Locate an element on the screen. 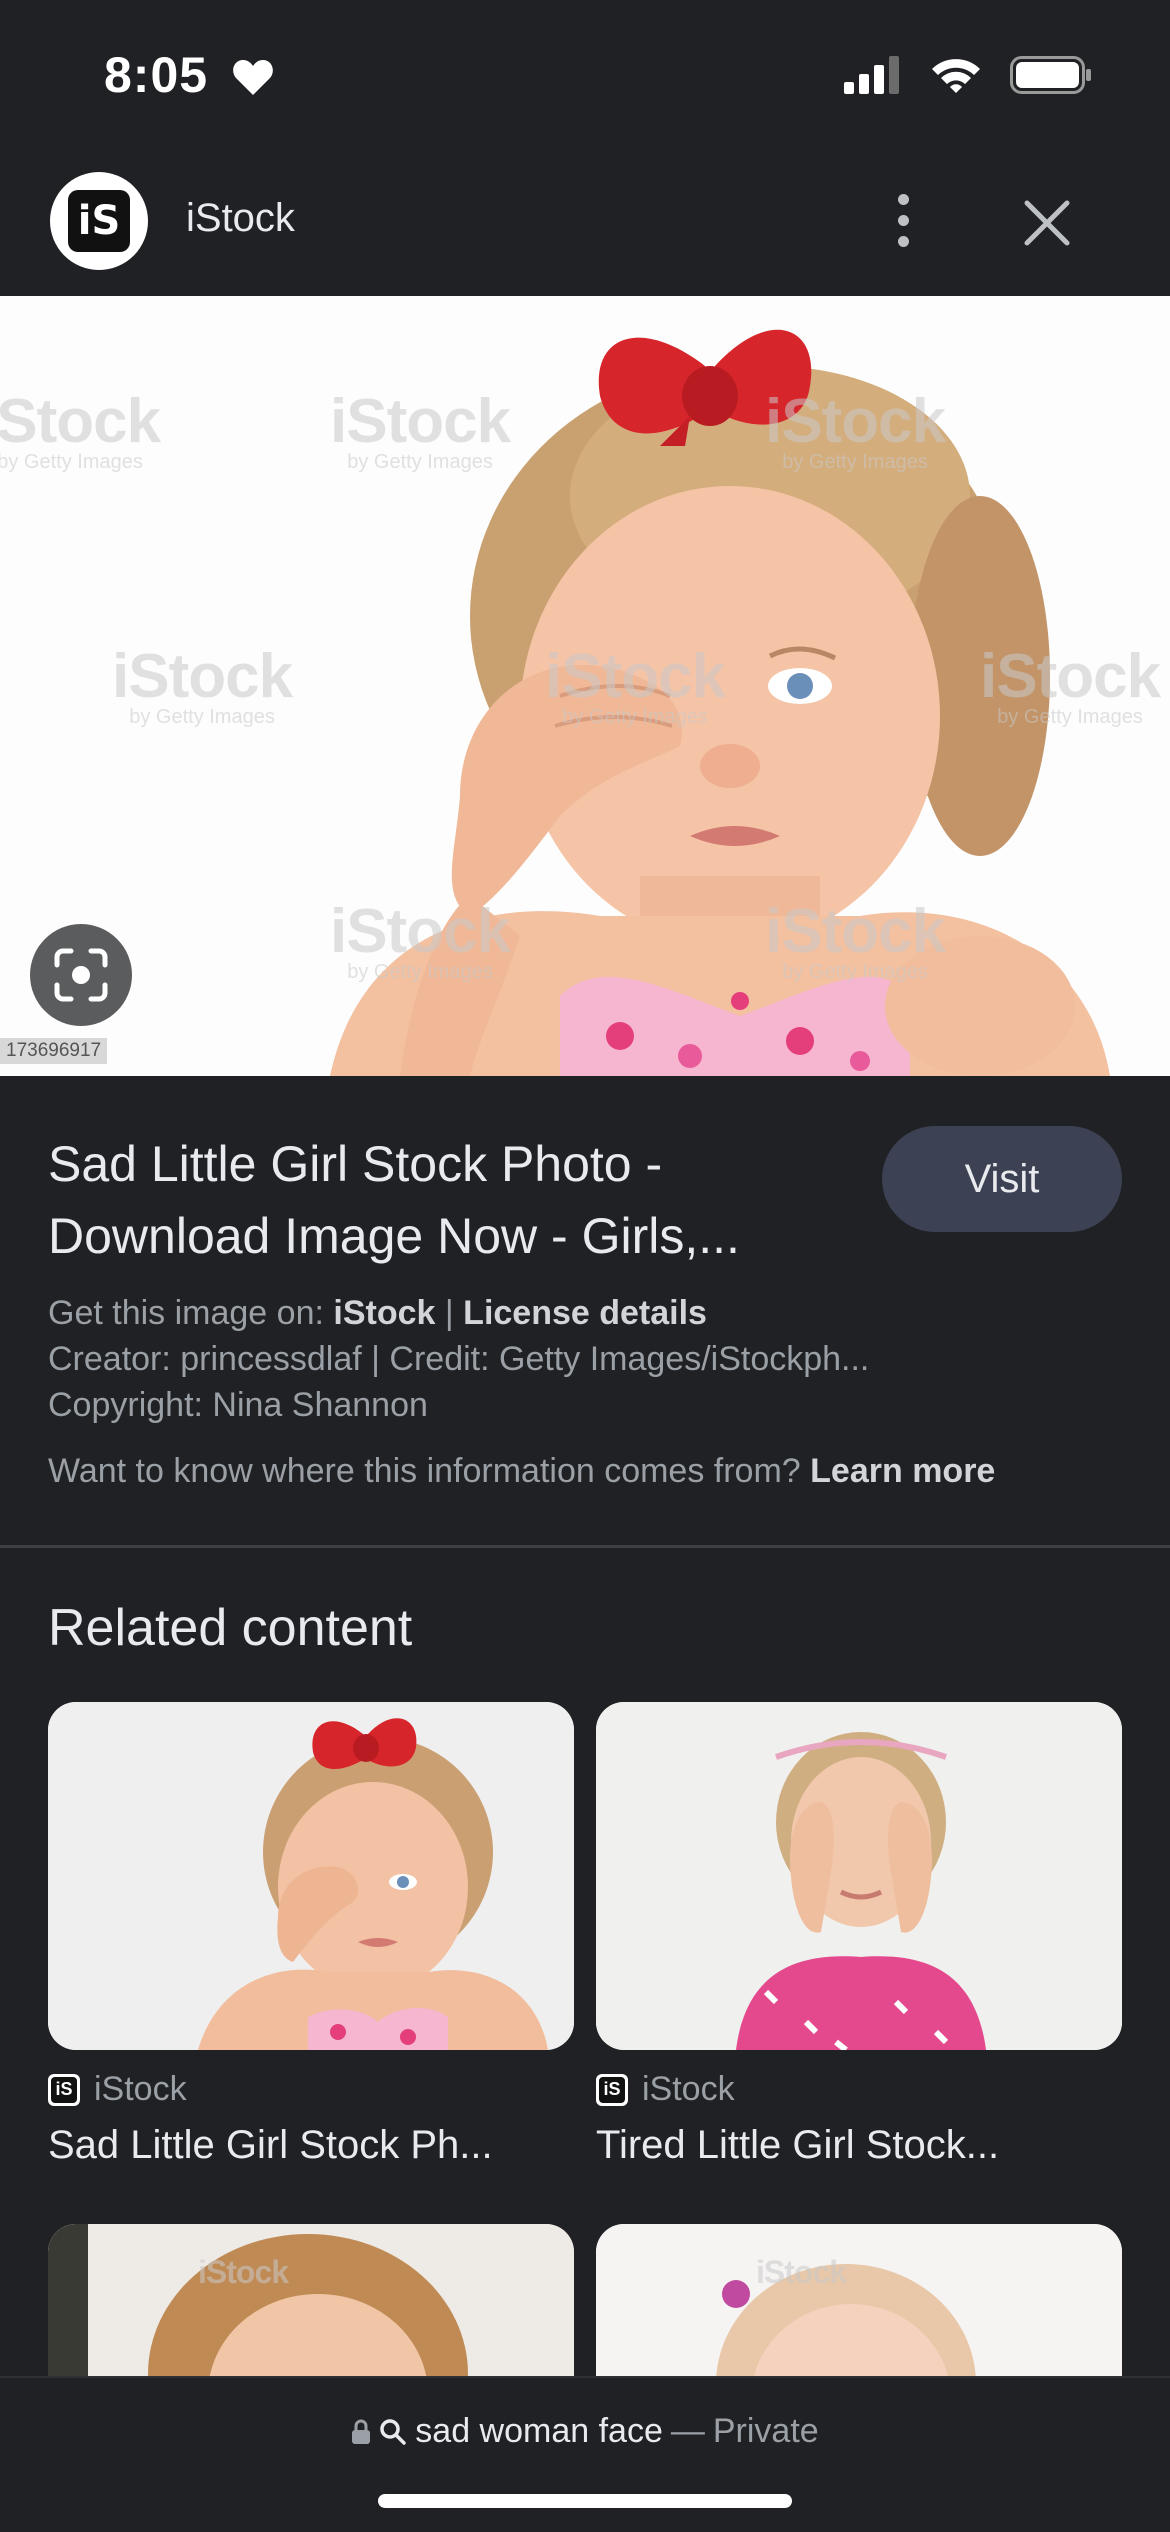 This screenshot has width=1170, height=2532. istock-logo: iS is located at coordinates (99, 221).